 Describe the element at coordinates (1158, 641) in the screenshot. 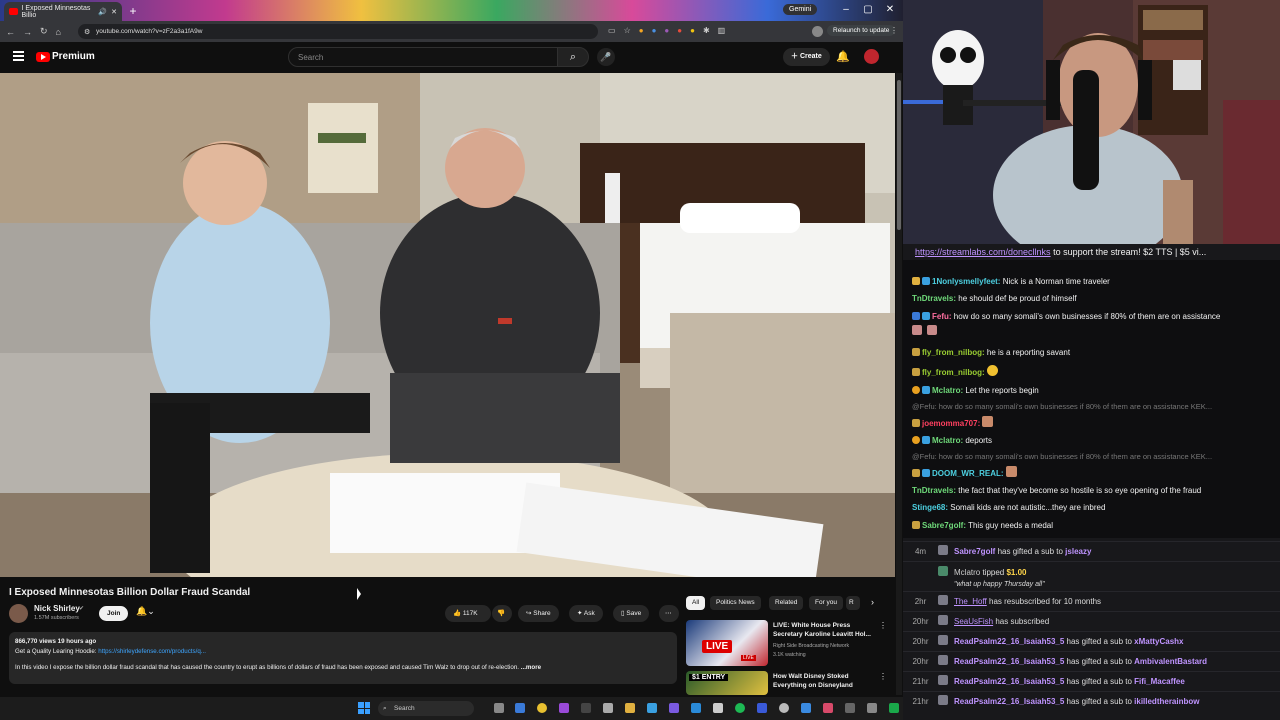

I see `event-target: xMattyCashx` at that location.